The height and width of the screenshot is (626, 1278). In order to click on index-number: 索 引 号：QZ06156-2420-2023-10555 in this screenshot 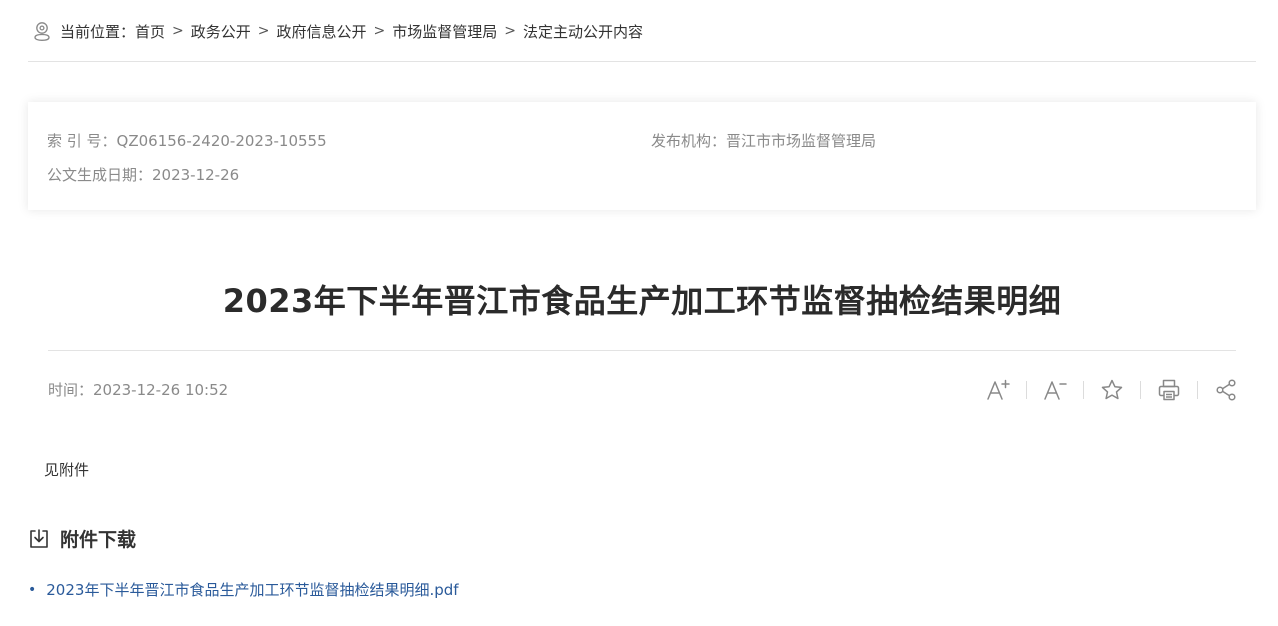, I will do `click(187, 141)`.